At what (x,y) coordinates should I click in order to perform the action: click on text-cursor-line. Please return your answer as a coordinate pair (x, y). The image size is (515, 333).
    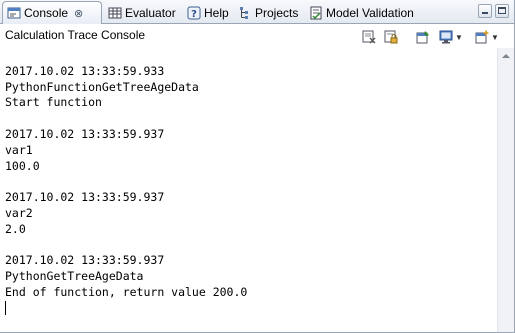
    Looking at the image, I should click on (250, 309).